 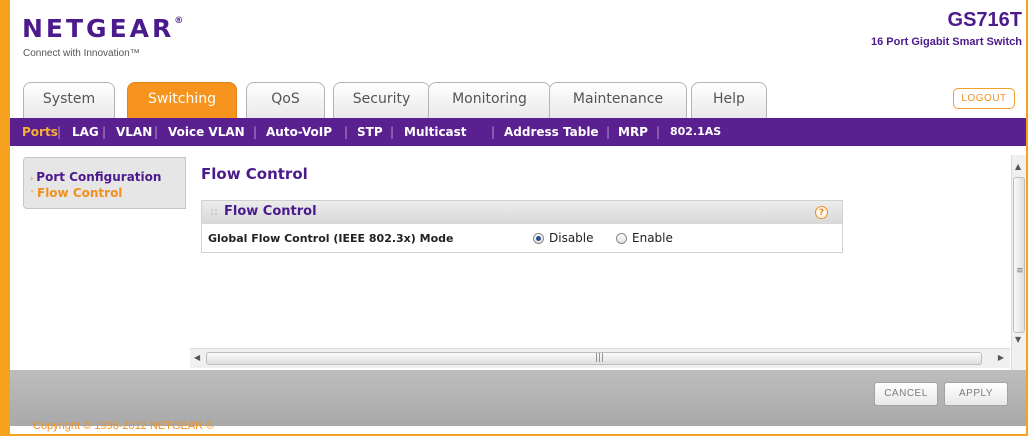 I want to click on grip-icon: ≡, so click(x=1020, y=271).